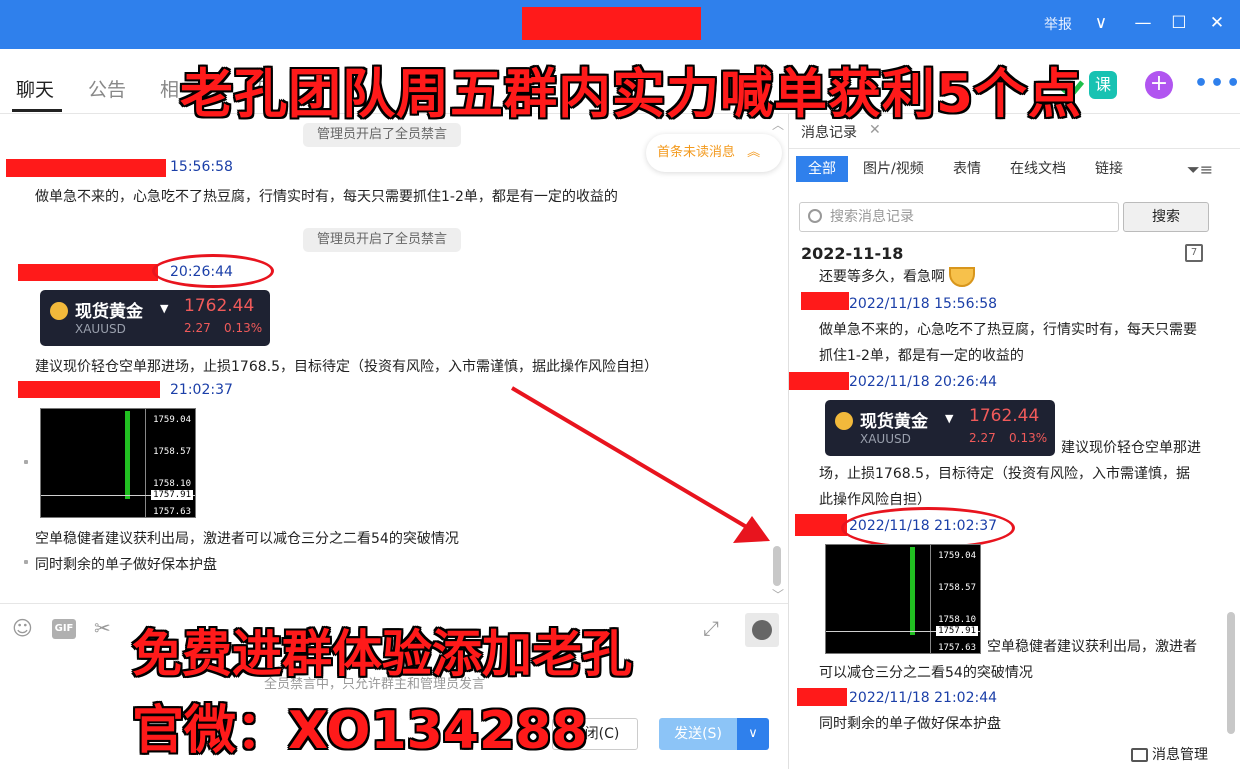 The height and width of the screenshot is (769, 1240). Describe the element at coordinates (1004, 474) in the screenshot. I see `history-message: 场，止损1768.5，目标待定（投资有风险，入市需谨慎，据` at that location.